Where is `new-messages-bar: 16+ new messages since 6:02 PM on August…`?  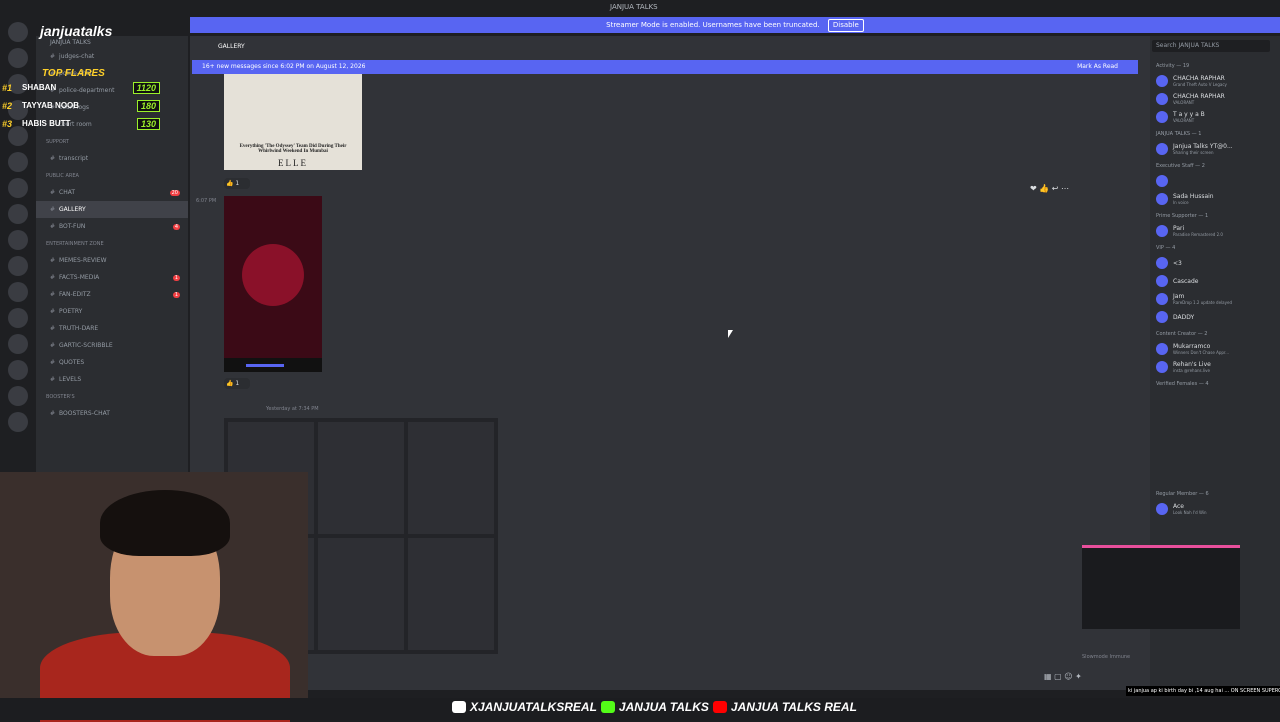 new-messages-bar: 16+ new messages since 6:02 PM on August… is located at coordinates (665, 67).